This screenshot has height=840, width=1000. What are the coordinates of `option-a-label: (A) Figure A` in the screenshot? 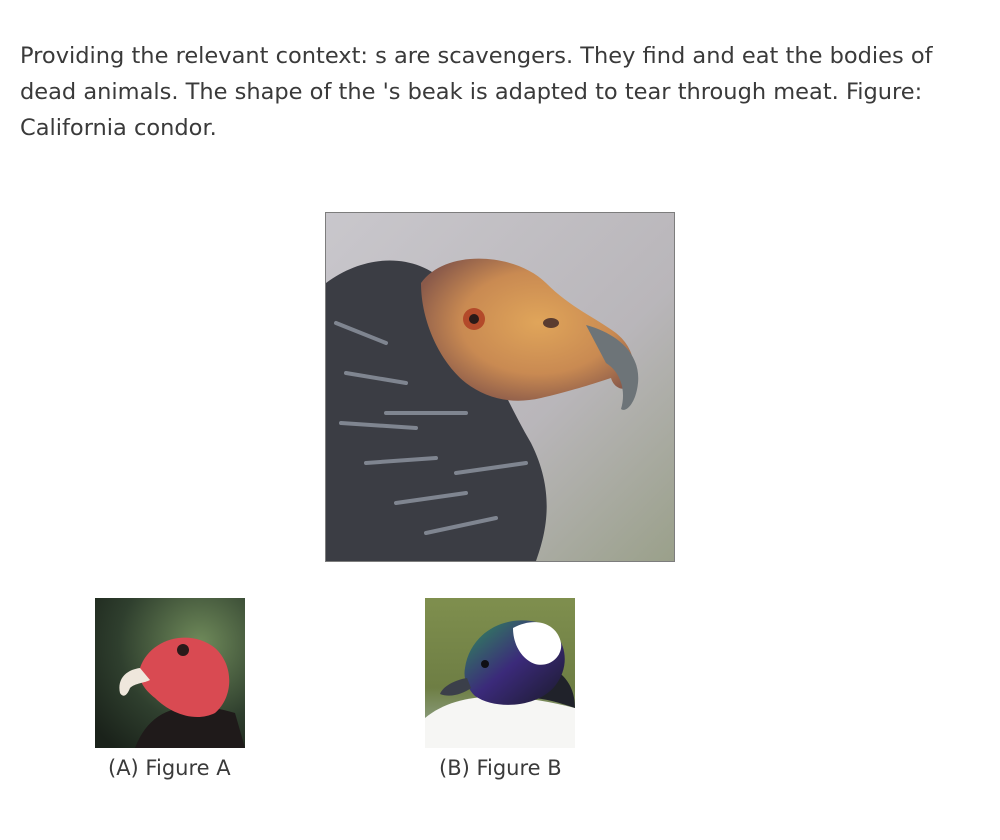 It's located at (169, 768).